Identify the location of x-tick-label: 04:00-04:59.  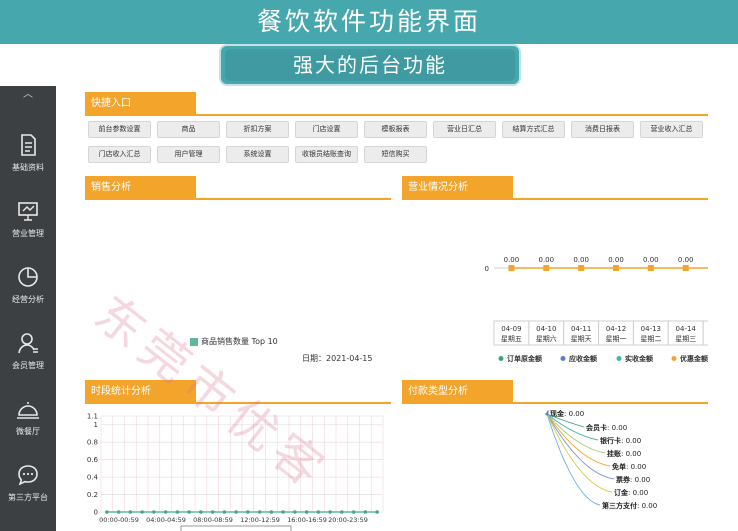
(166, 520).